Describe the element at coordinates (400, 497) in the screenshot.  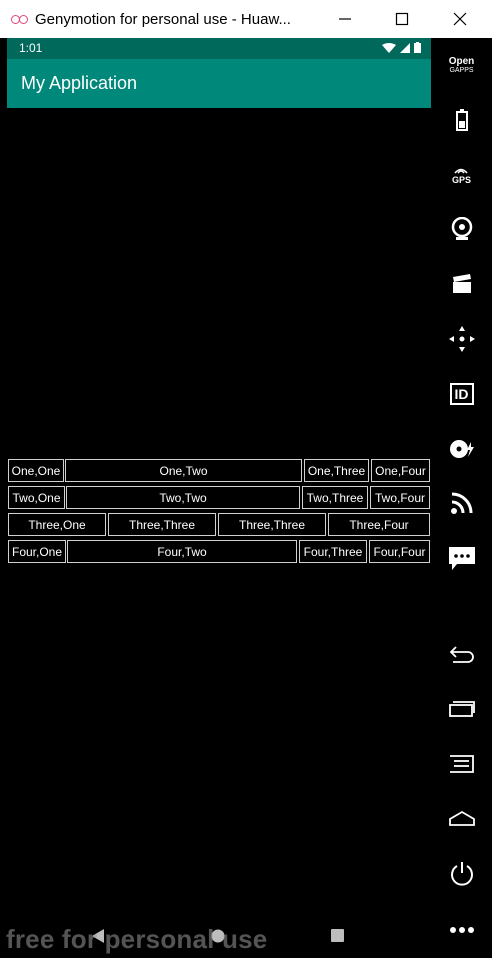
I see `table-cell: Two,Four` at that location.